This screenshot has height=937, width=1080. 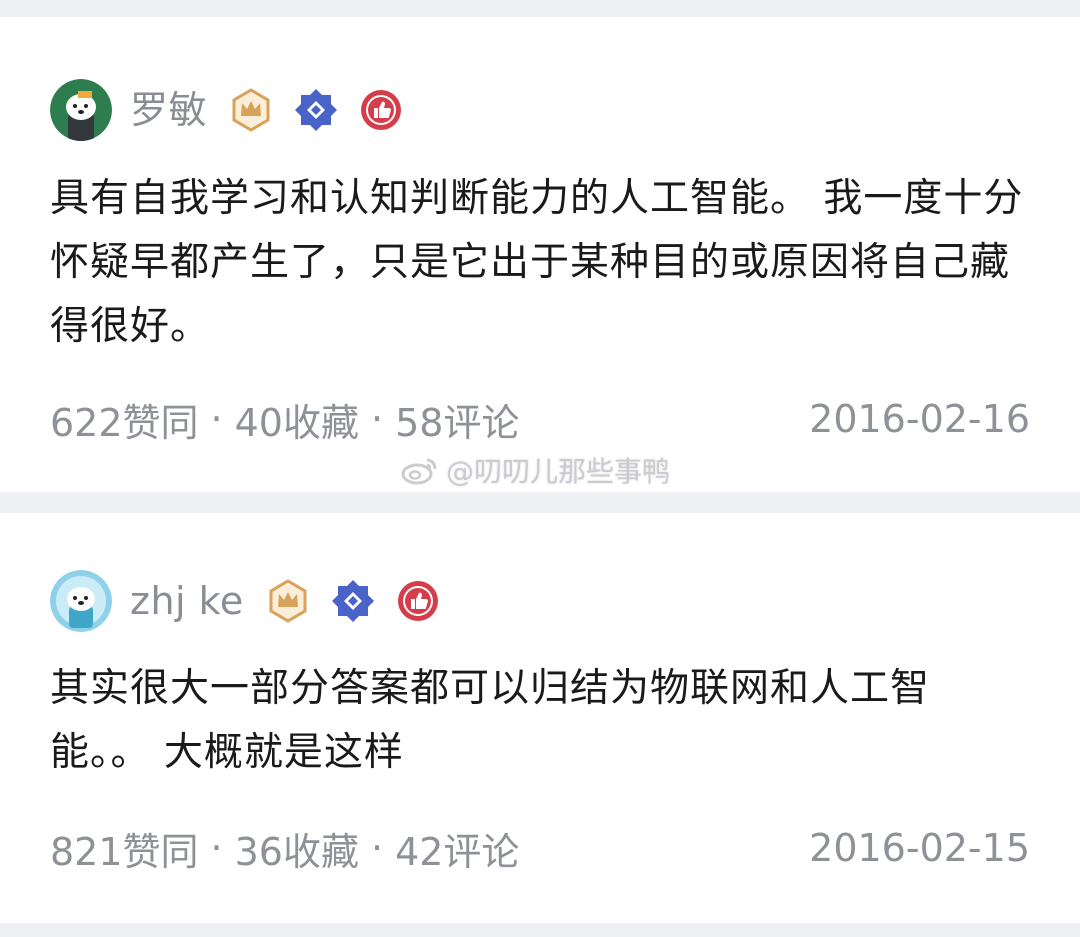 What do you see at coordinates (168, 110) in the screenshot?
I see `author-name: 罗敏` at bounding box center [168, 110].